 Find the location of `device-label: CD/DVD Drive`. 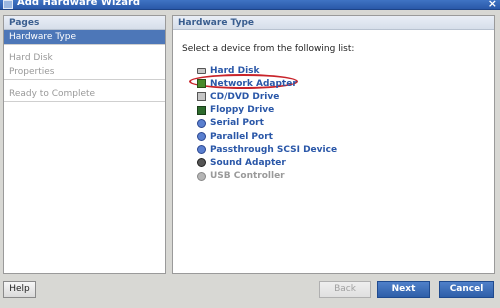

device-label: CD/DVD Drive is located at coordinates (245, 96).